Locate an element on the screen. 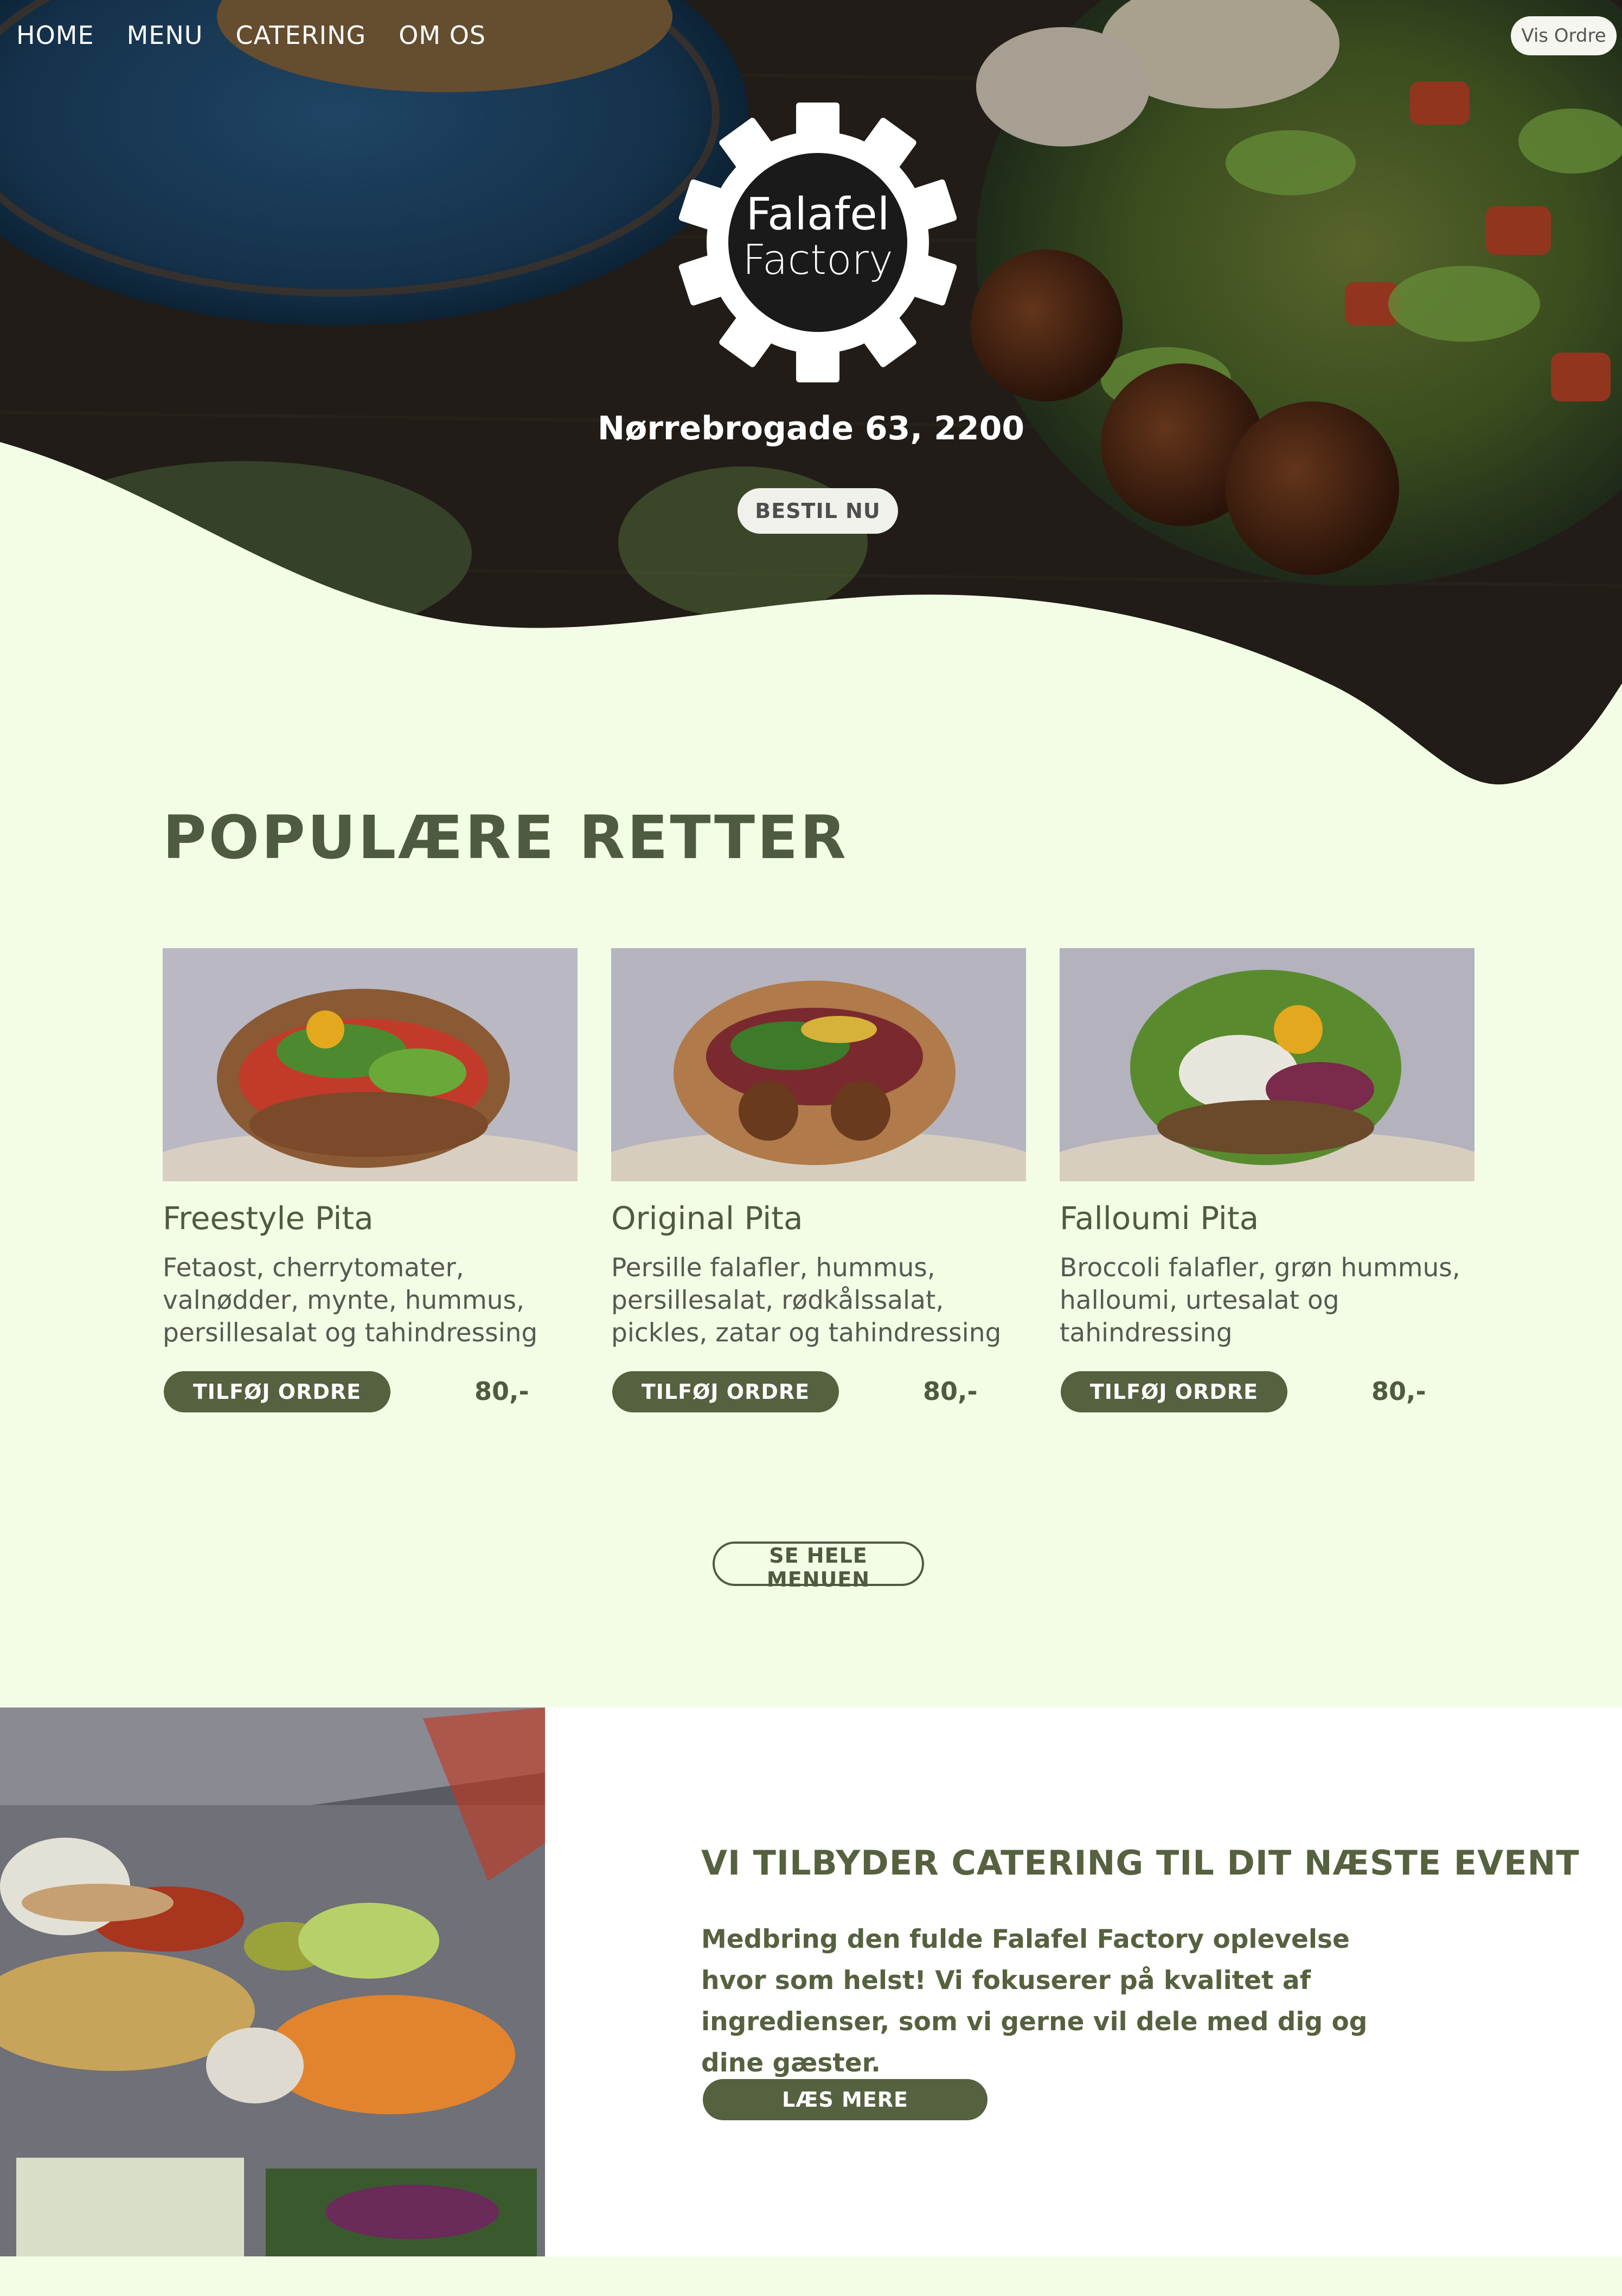 This screenshot has height=2296, width=1622. dish-name: Original Pita is located at coordinates (707, 1218).